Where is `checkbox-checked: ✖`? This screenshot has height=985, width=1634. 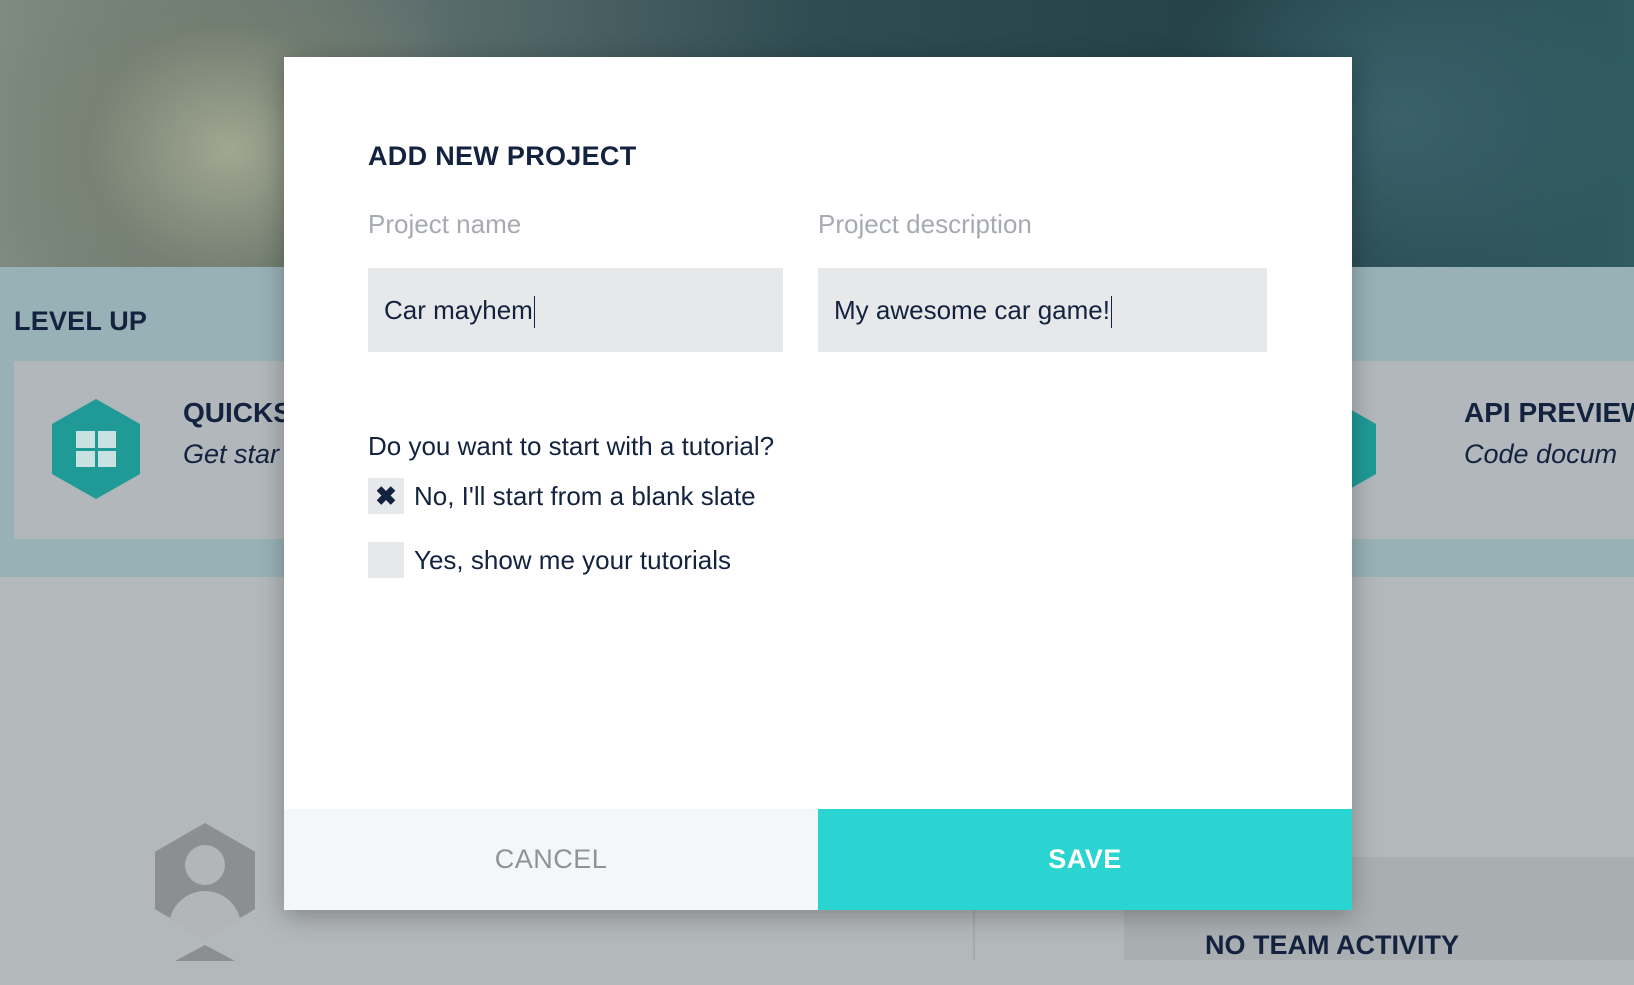
checkbox-checked: ✖ is located at coordinates (386, 496).